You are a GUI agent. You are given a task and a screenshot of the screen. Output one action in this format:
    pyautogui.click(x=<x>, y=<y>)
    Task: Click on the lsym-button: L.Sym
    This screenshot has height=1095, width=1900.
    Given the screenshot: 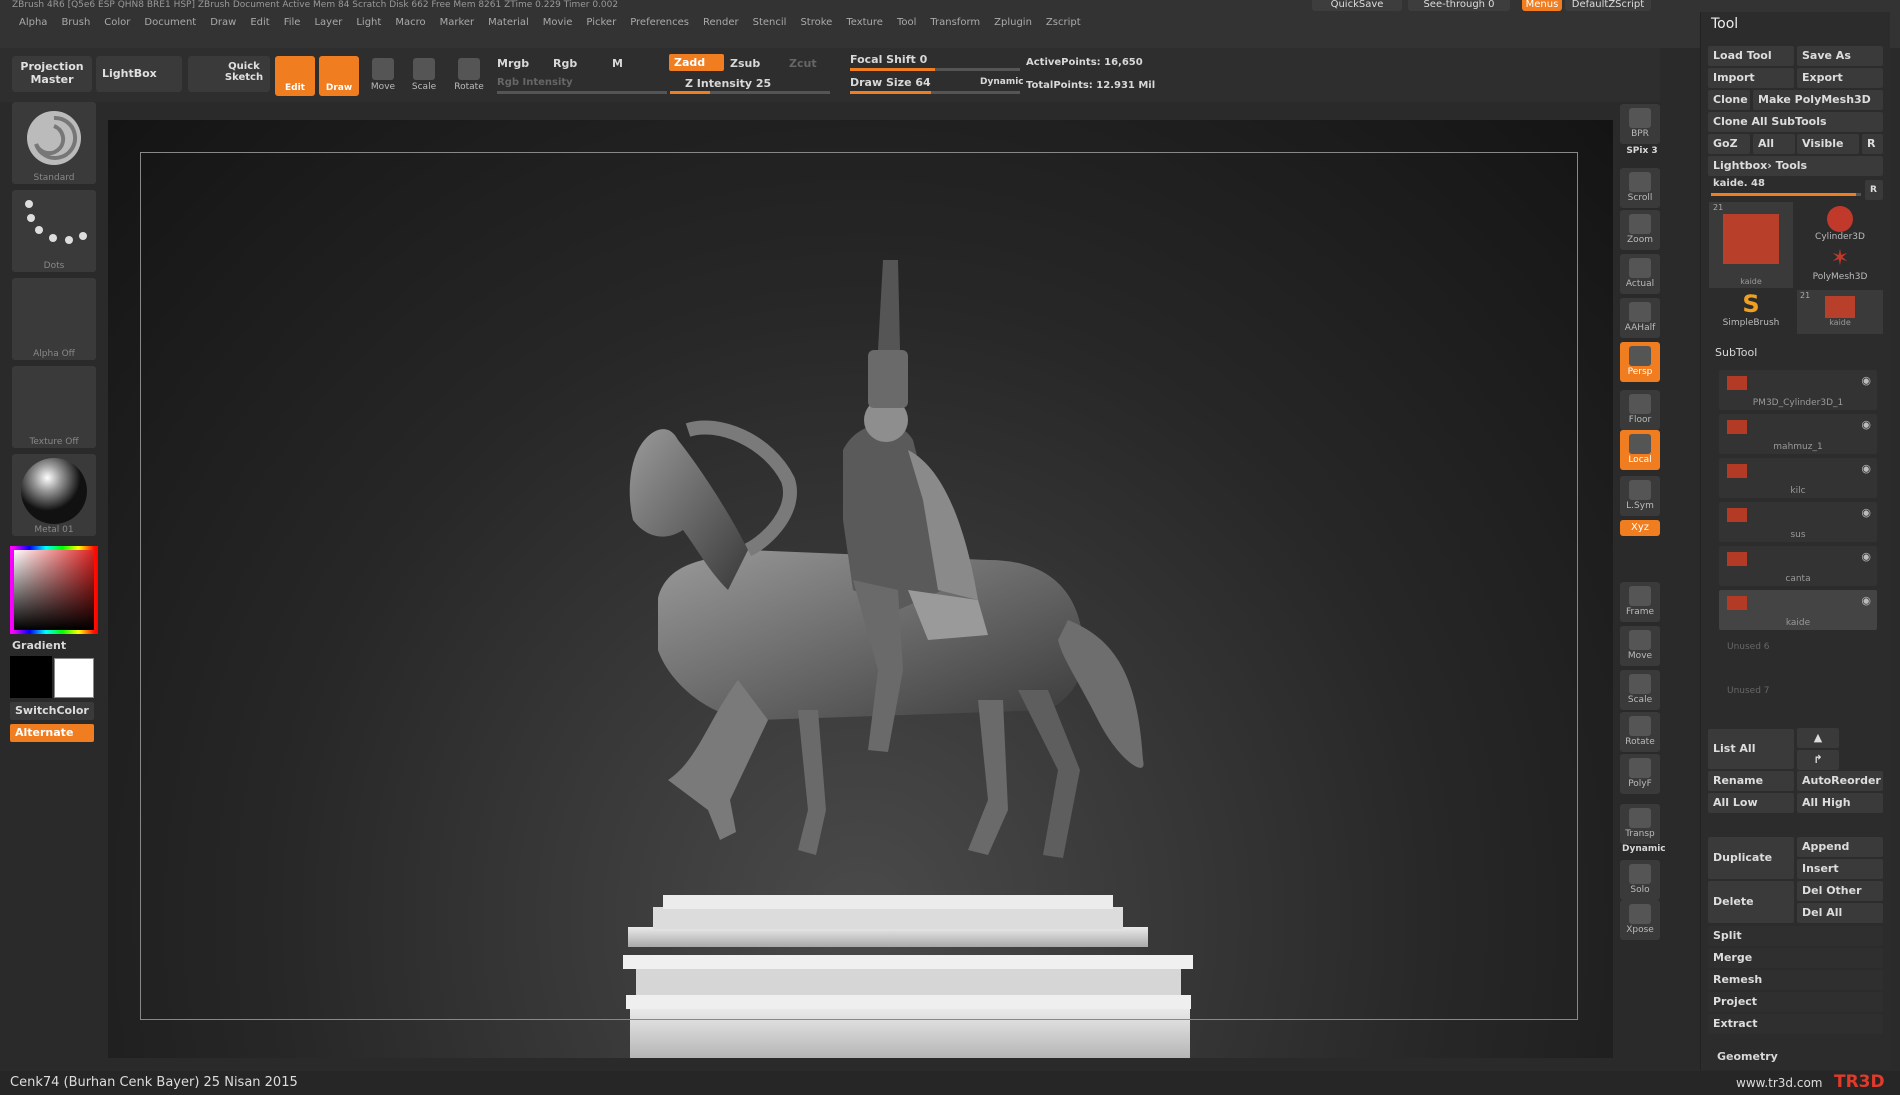 What is the action you would take?
    pyautogui.click(x=1640, y=496)
    